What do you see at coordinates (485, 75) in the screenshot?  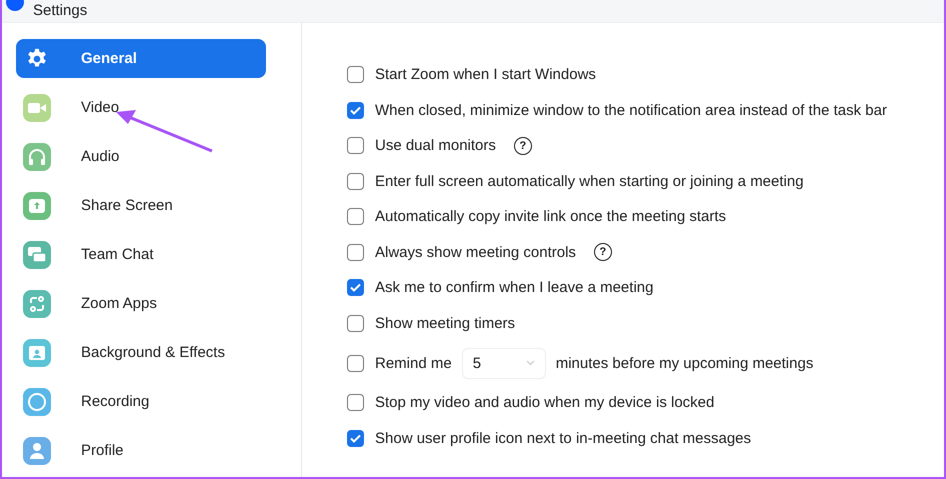 I see `option-label: Start Zoom when I start Windows` at bounding box center [485, 75].